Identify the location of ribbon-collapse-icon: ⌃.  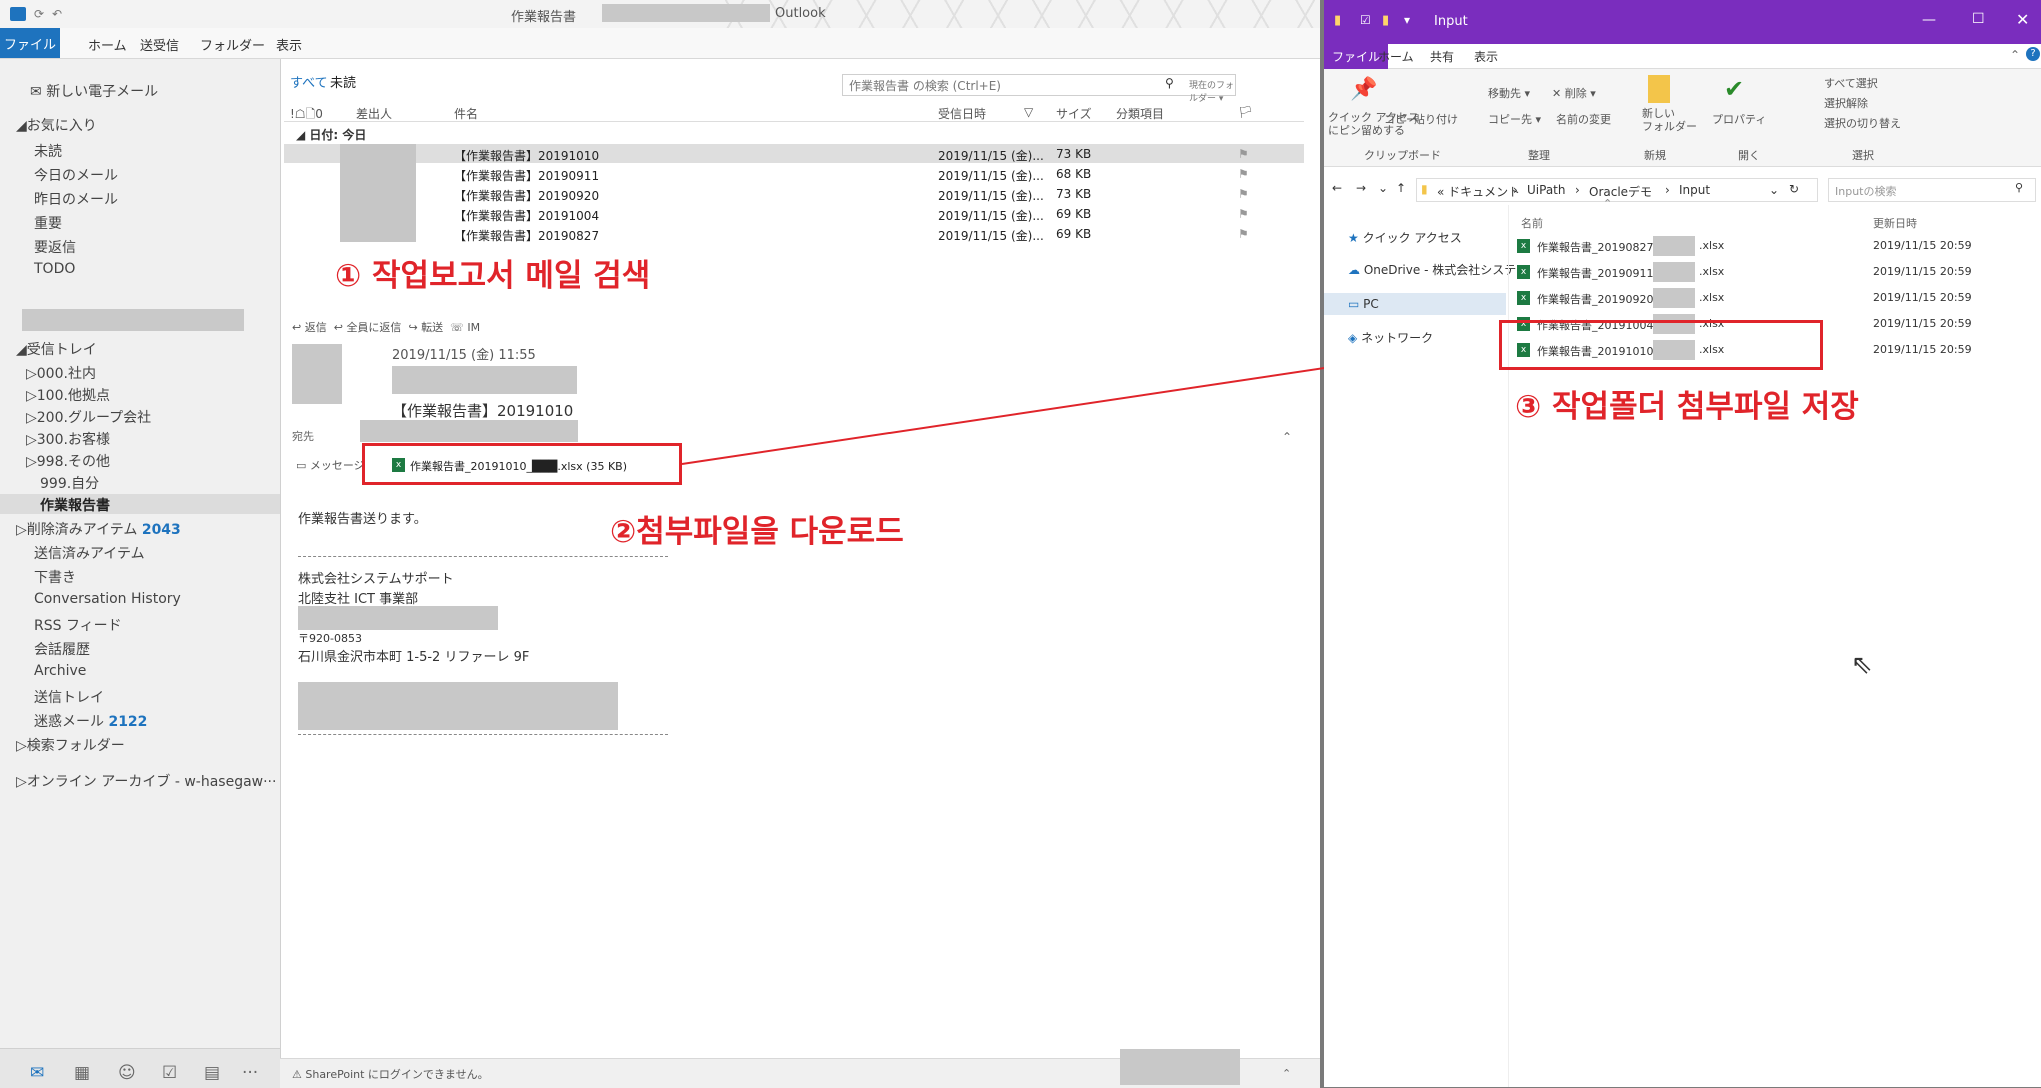
(2015, 55).